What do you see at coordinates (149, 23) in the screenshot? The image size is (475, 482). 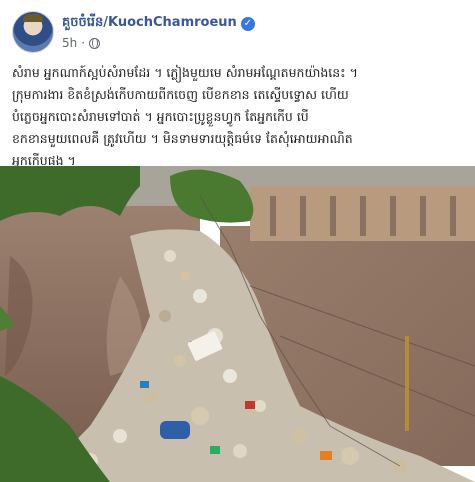 I see `author-name-link: គួចចំរើន/KuochChamroeun` at bounding box center [149, 23].